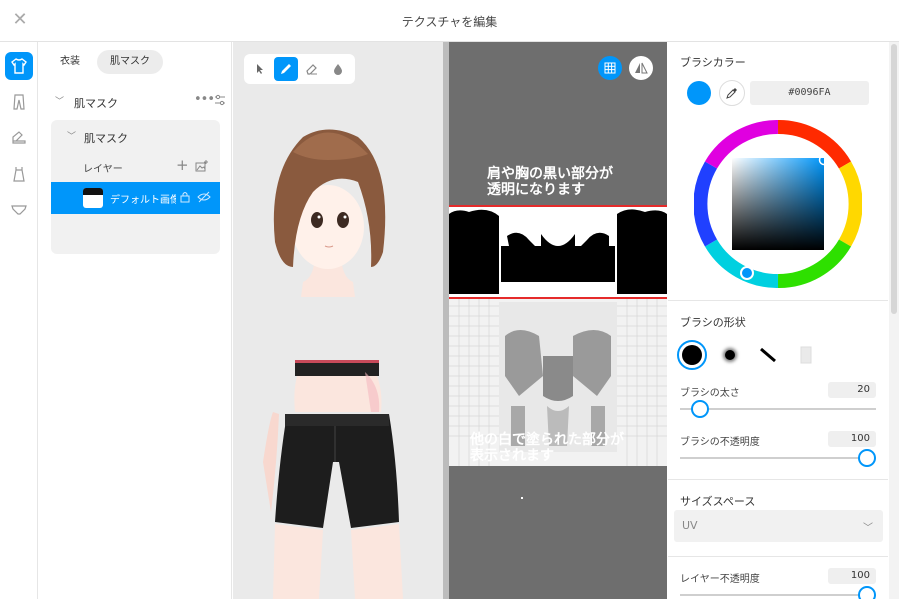  I want to click on brush-opacity-slider, so click(778, 458).